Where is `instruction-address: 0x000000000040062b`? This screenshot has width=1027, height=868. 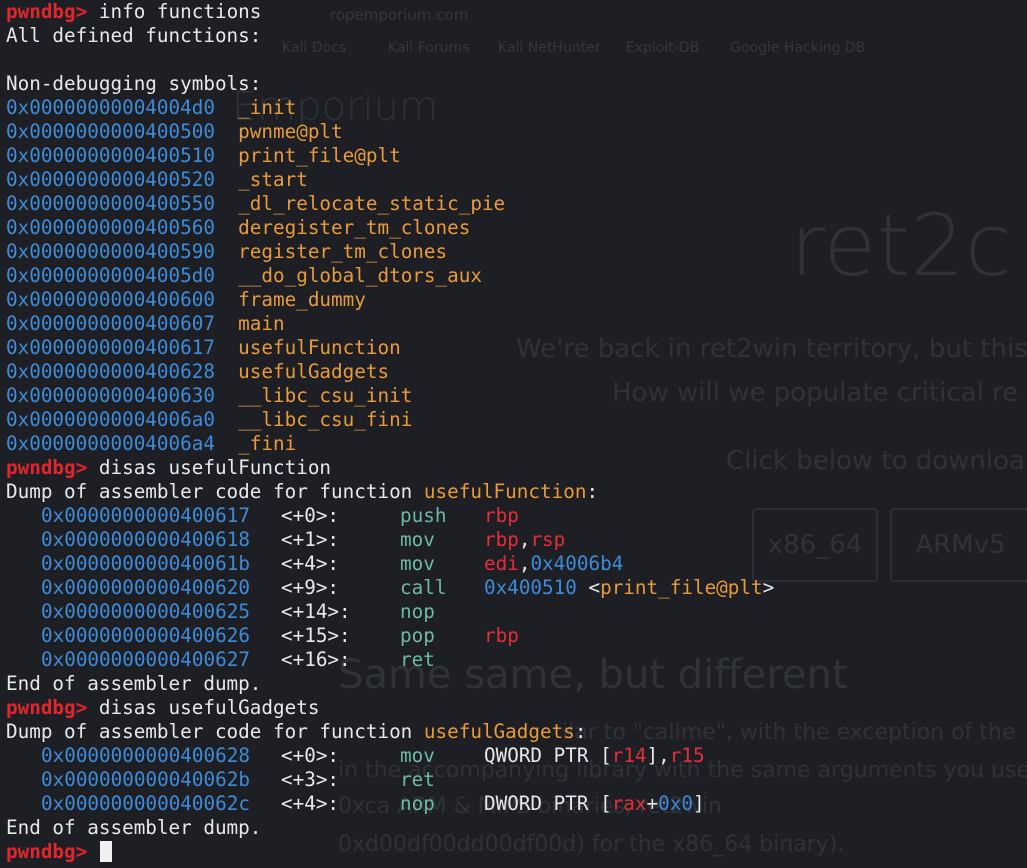 instruction-address: 0x000000000040062b is located at coordinates (145, 779).